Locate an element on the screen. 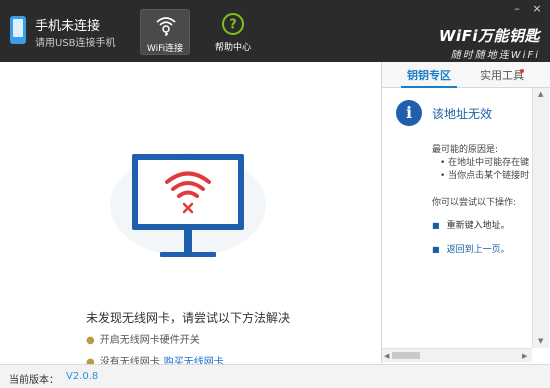 The height and width of the screenshot is (388, 550). close-button: × is located at coordinates (537, 9).